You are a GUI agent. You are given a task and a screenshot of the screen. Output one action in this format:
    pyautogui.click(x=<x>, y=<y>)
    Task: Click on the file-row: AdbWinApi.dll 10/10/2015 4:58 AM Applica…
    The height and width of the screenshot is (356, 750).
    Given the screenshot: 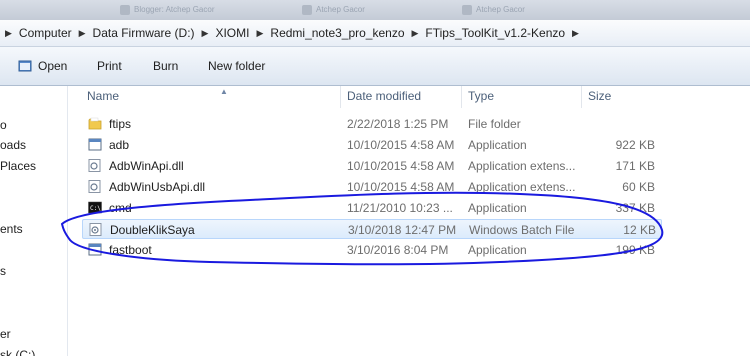 What is the action you would take?
    pyautogui.click(x=372, y=166)
    